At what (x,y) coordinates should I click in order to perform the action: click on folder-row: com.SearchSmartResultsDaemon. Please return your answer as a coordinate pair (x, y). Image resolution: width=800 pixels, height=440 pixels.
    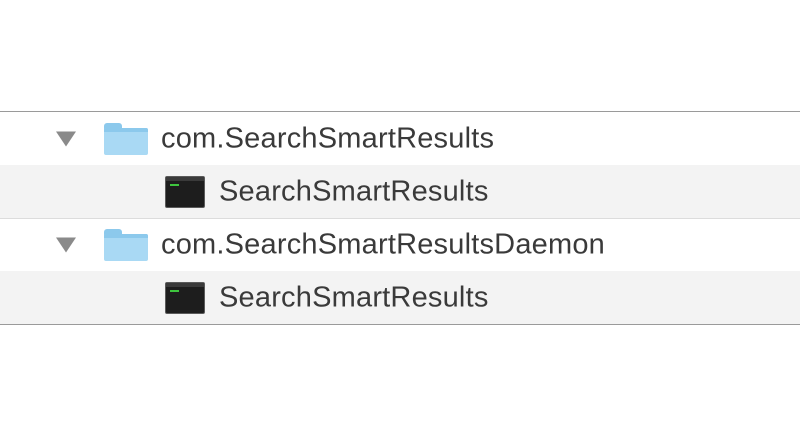
    Looking at the image, I should click on (400, 244).